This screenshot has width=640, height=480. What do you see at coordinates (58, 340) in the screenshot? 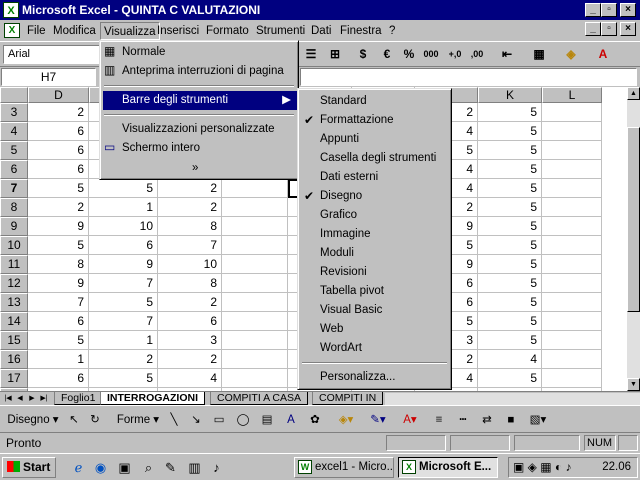
I see `cell-d15: 5` at bounding box center [58, 340].